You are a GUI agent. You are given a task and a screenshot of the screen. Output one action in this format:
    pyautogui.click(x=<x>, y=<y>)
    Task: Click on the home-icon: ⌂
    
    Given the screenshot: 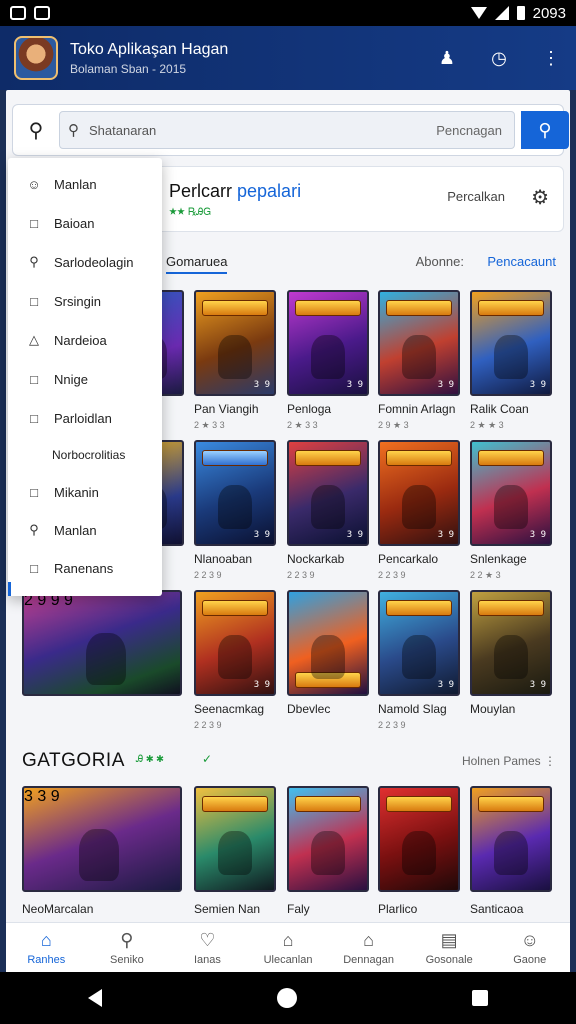 What is the action you would take?
    pyautogui.click(x=46, y=939)
    